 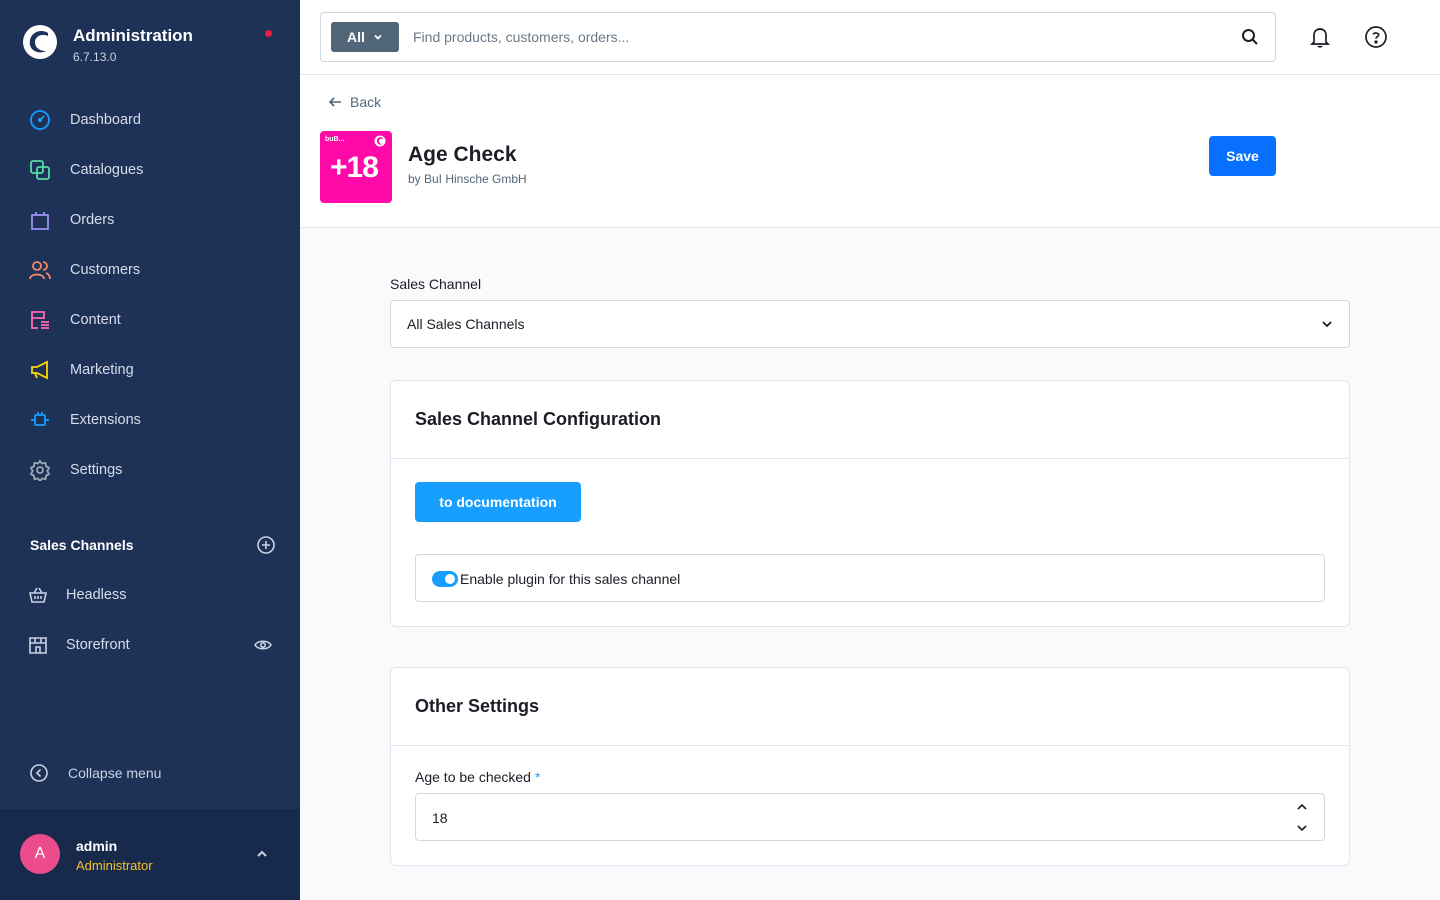 What do you see at coordinates (1376, 37) in the screenshot?
I see `help-icon` at bounding box center [1376, 37].